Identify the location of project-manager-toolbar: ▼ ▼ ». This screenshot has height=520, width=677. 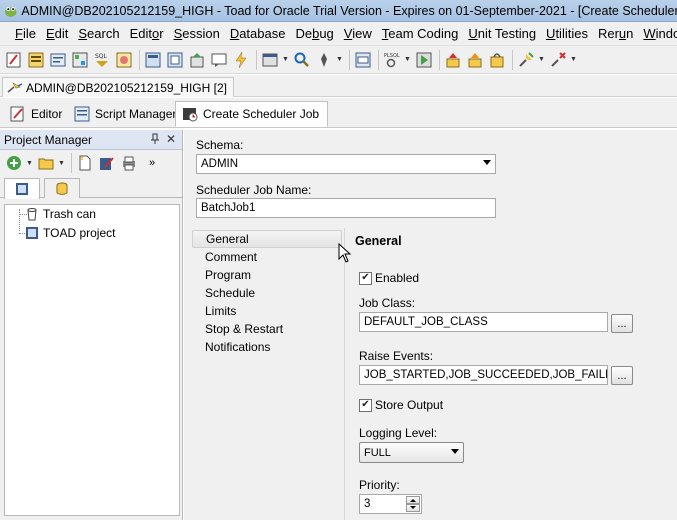
(91, 163).